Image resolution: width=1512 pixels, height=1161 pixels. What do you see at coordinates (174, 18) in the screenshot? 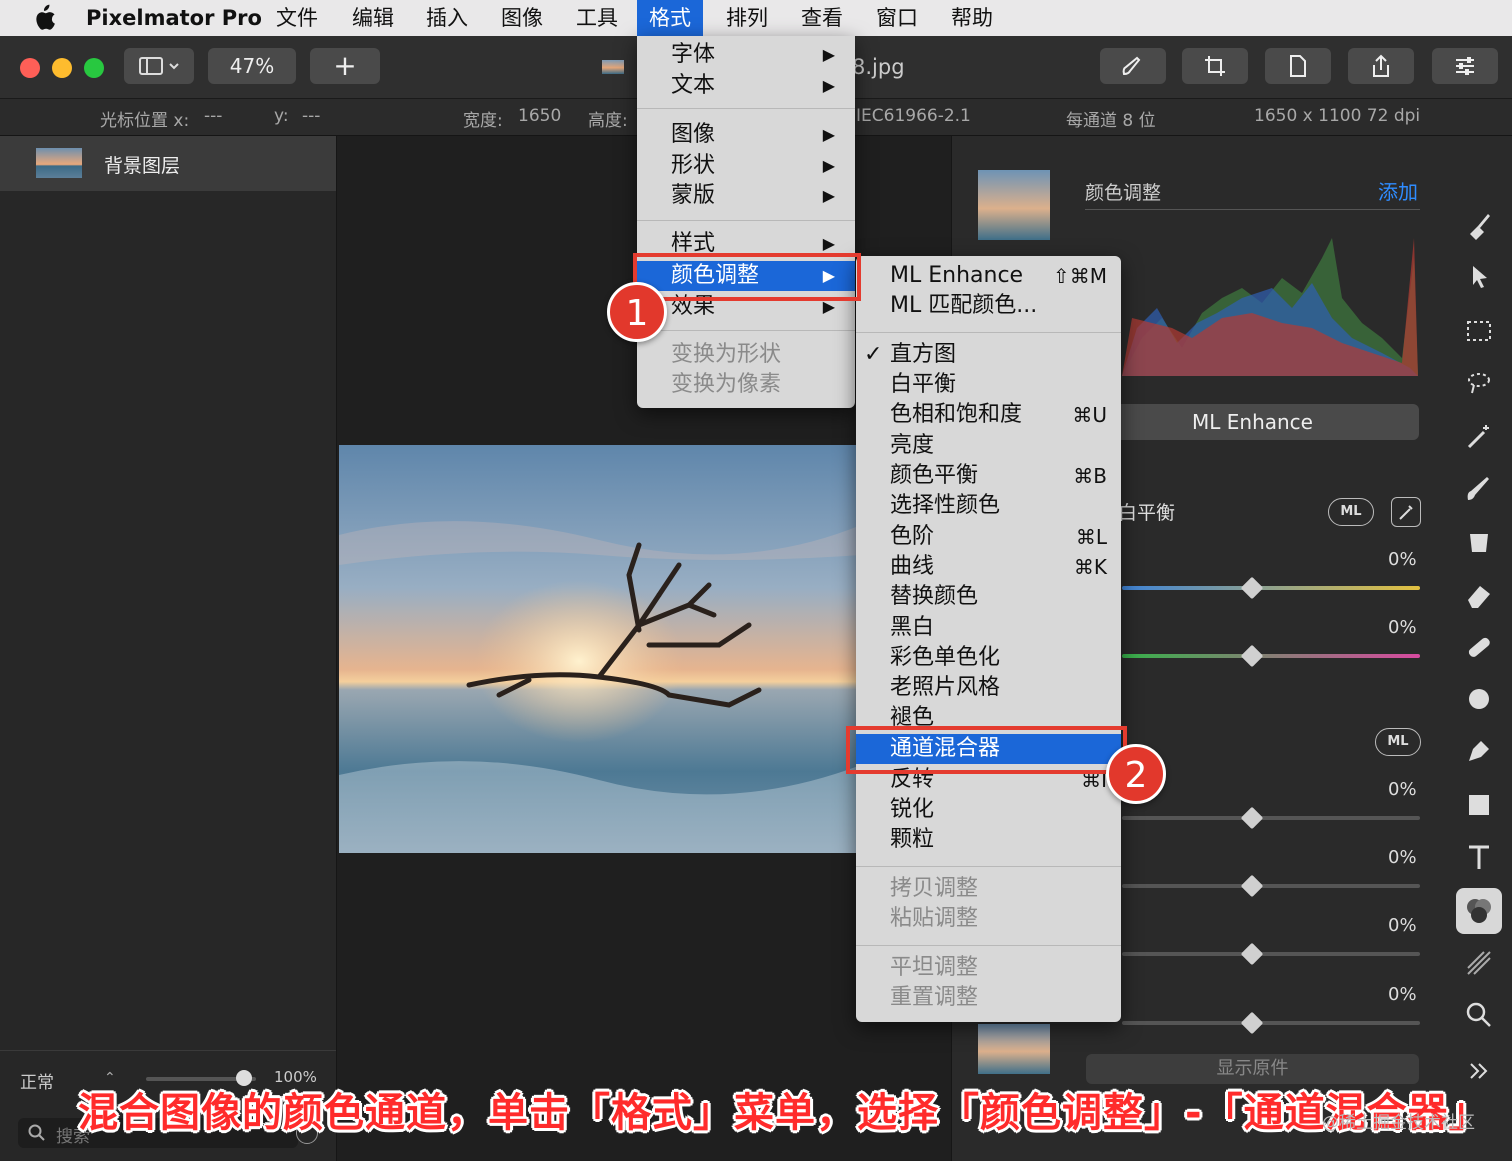
I see `app-name-menu: Pixelmator Pro` at bounding box center [174, 18].